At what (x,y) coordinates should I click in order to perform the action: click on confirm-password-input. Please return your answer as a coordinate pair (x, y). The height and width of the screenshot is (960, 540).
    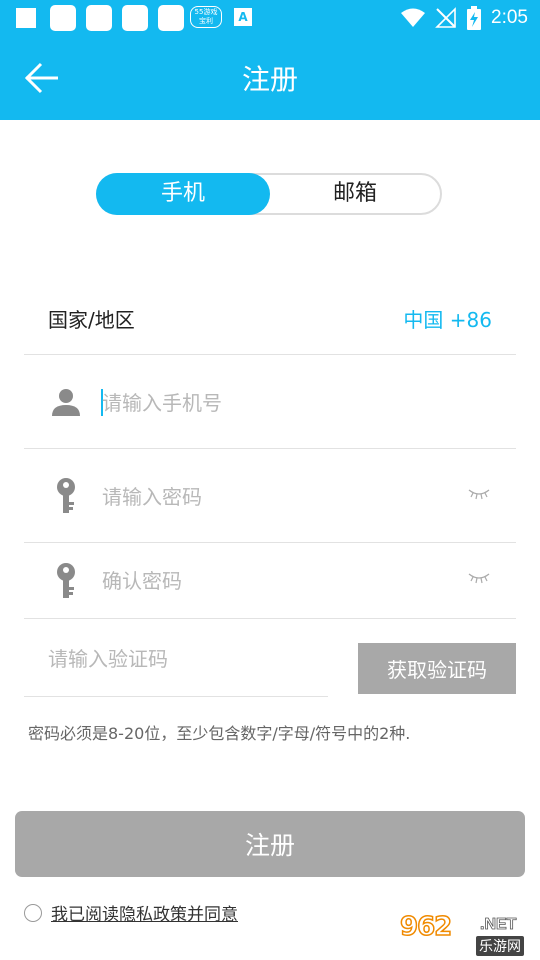
    Looking at the image, I should click on (272, 581).